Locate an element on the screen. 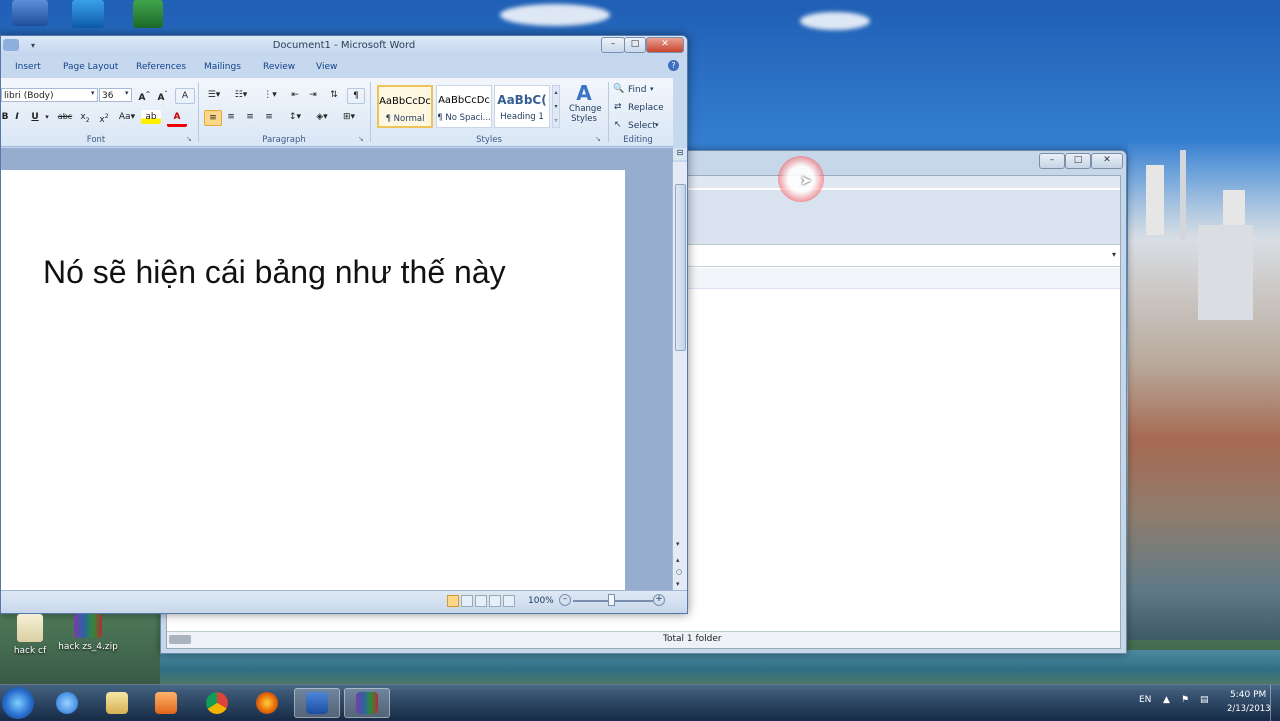 The image size is (1280, 721). numbering-icon: ☷▾ is located at coordinates (241, 95).